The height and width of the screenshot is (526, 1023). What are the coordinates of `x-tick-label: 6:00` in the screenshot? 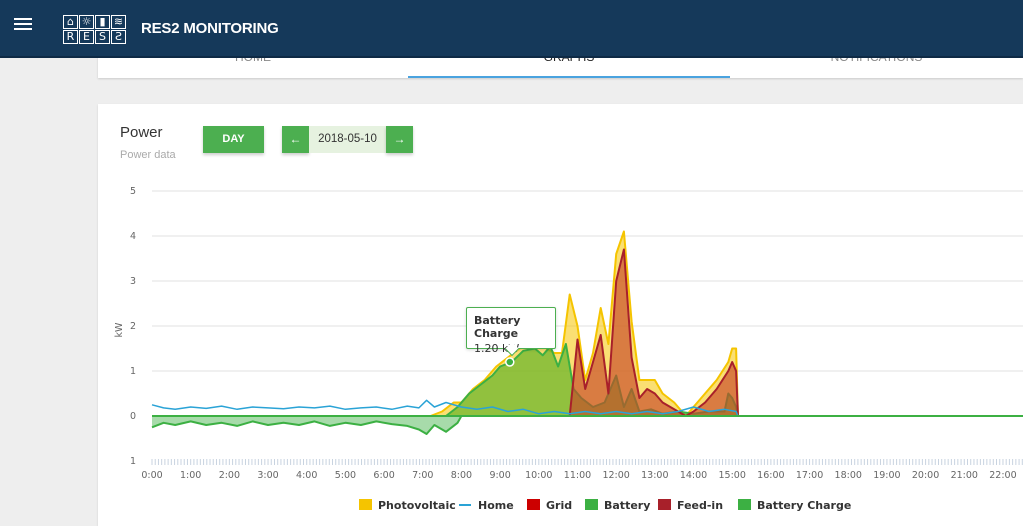 It's located at (383, 475).